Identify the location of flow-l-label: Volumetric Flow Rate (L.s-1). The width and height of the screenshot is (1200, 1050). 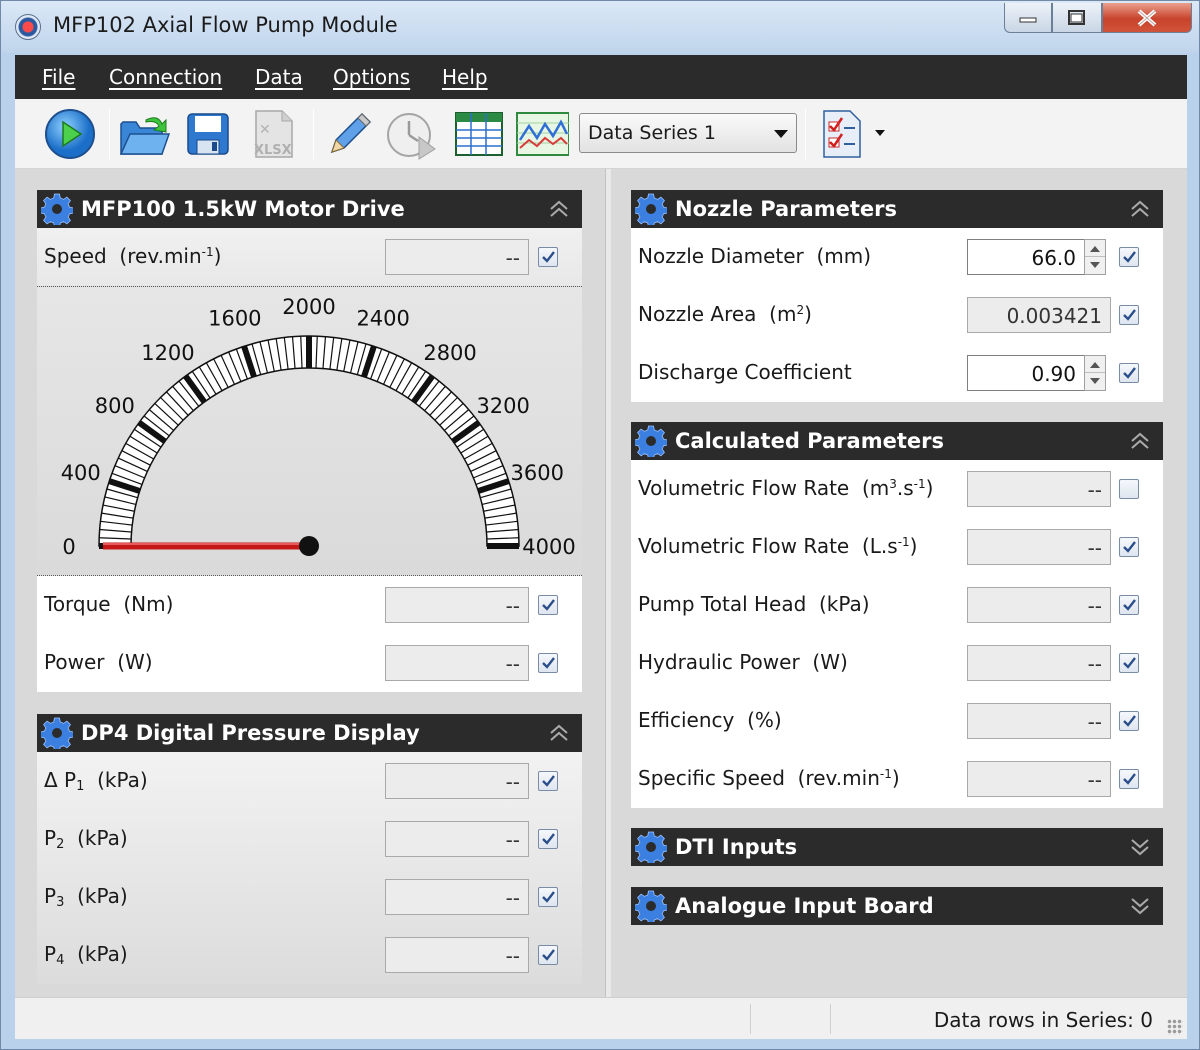
(778, 546).